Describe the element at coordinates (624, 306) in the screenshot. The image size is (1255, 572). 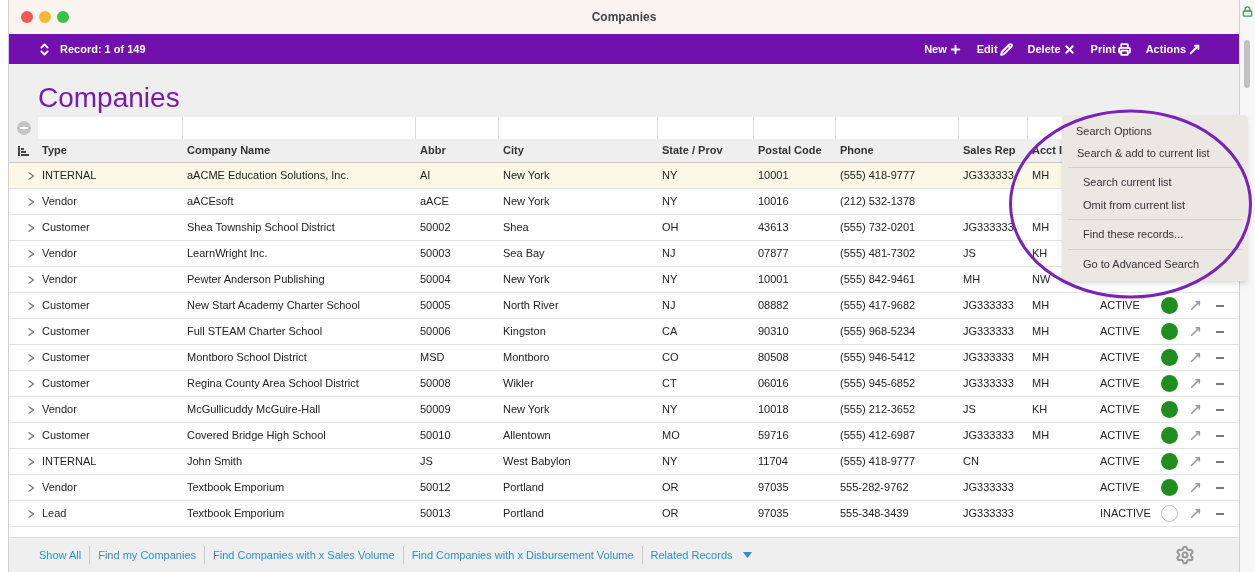
I see `table-row: Customer New Start Academy Charter School 50005 North River NJ 08882 (555) 417-9682 JG333333 MH ACTIVE` at that location.